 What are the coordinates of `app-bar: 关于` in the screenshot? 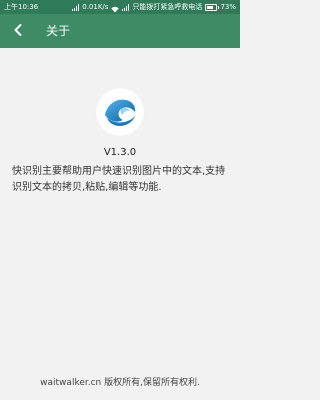 It's located at (120, 31).